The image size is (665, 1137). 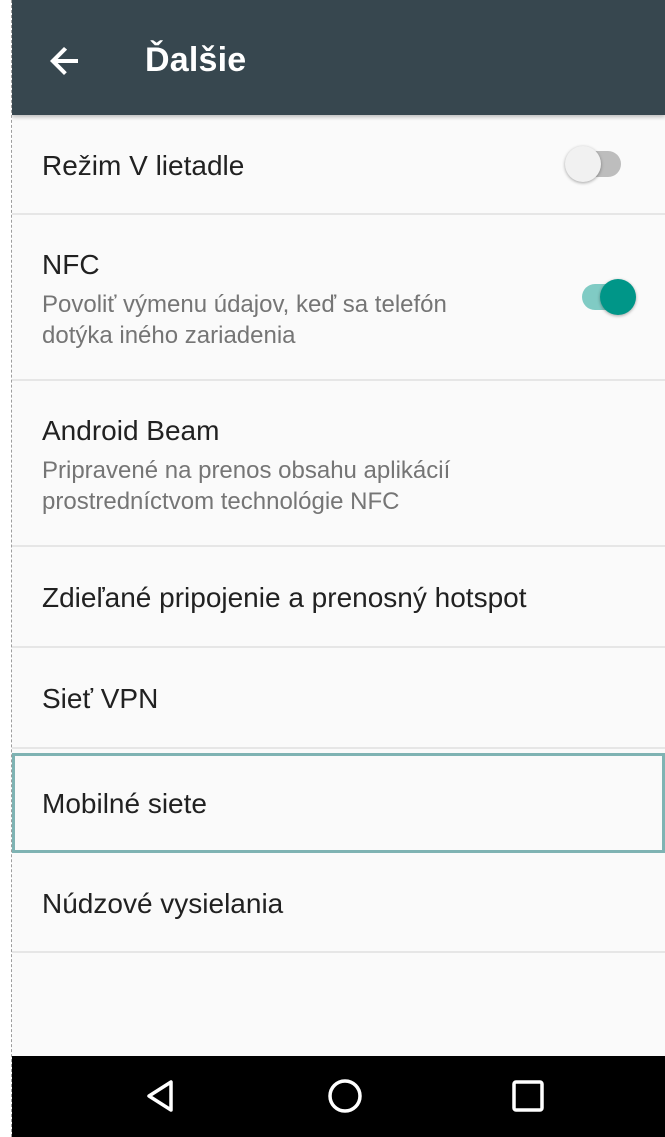 I want to click on navigation-bar, so click(x=338, y=1096).